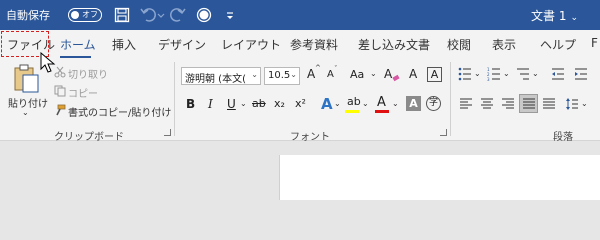  What do you see at coordinates (382, 111) in the screenshot?
I see `font-color-swatch` at bounding box center [382, 111].